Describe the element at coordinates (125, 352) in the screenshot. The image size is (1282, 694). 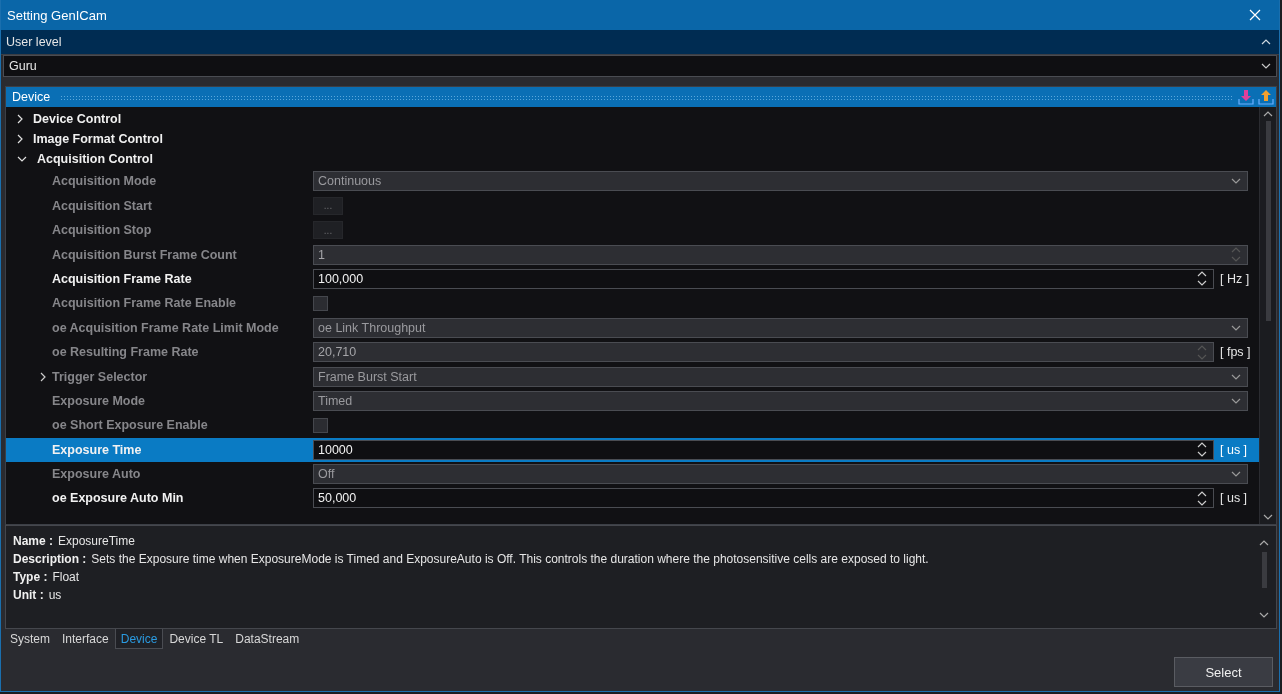
I see `property-label: oe Resulting Frame Rate` at that location.